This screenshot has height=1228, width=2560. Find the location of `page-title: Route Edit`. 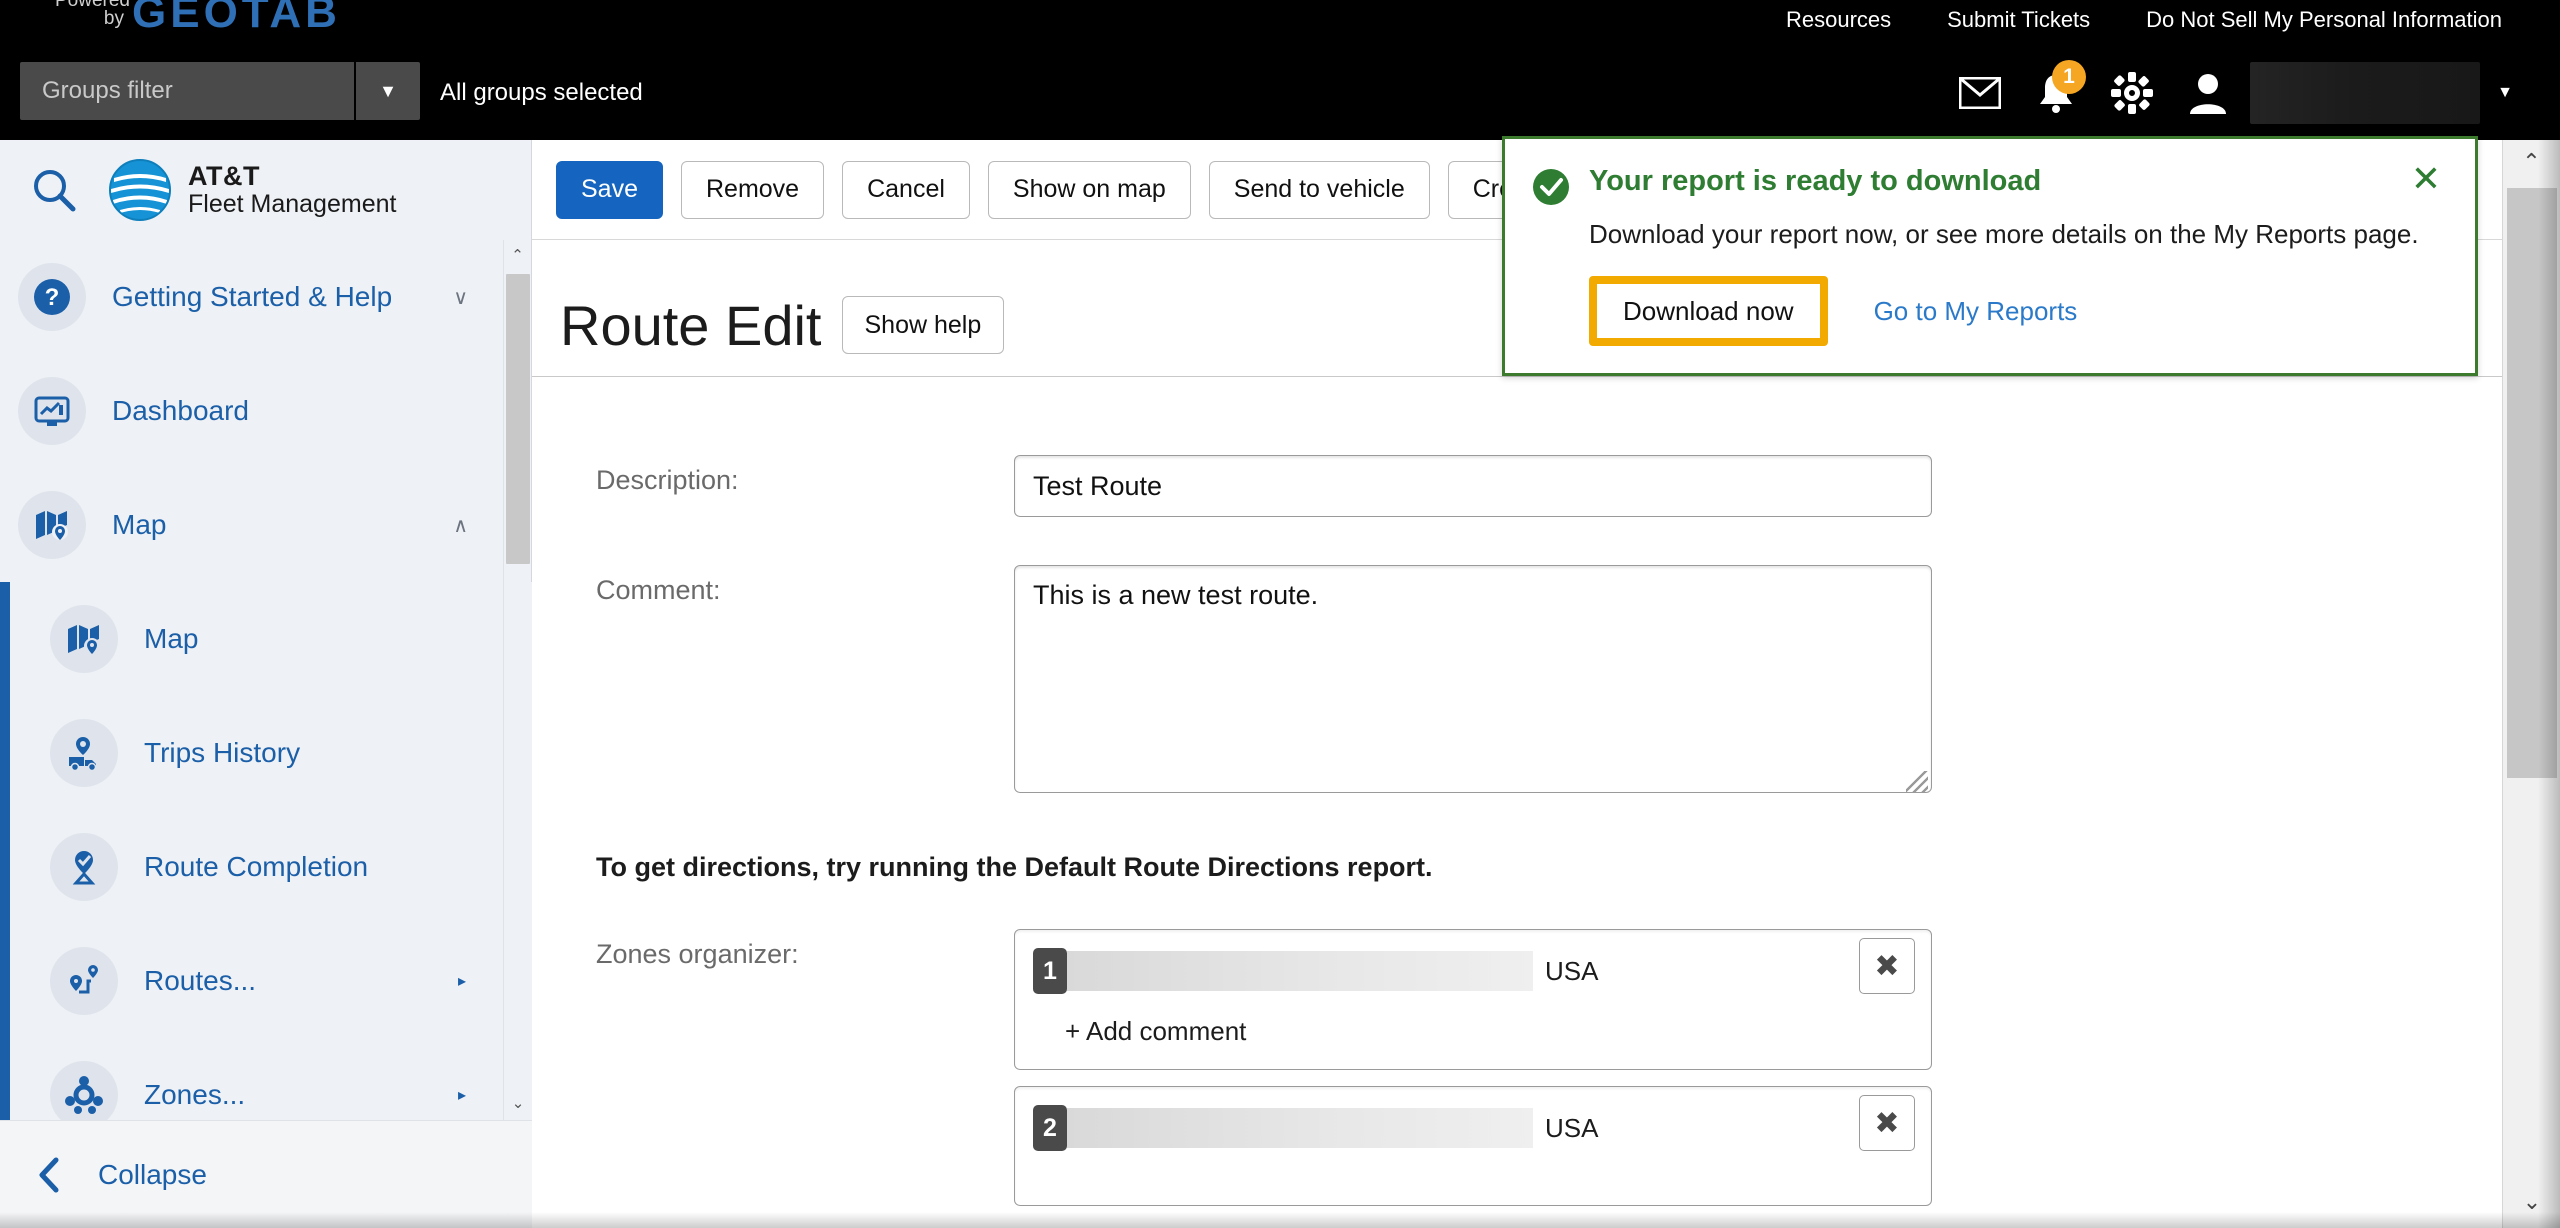

page-title: Route Edit is located at coordinates (691, 325).